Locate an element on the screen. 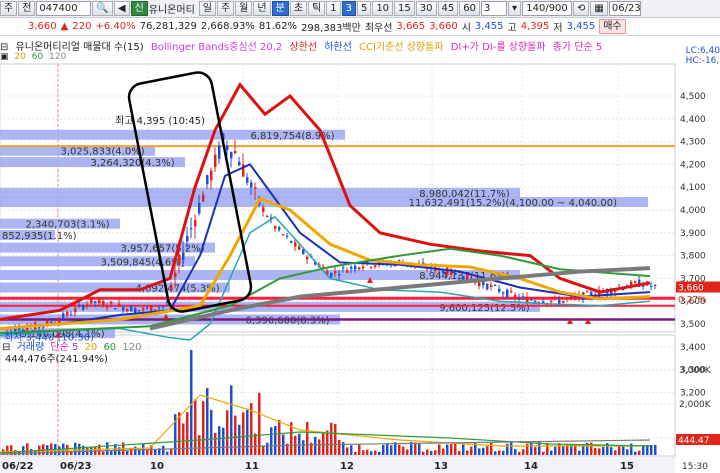 Image resolution: width=720 pixels, height=473 pixels. profile-label: 11,632,491(15.2%)(4,100.00 ~ 4,040.00) is located at coordinates (513, 203).